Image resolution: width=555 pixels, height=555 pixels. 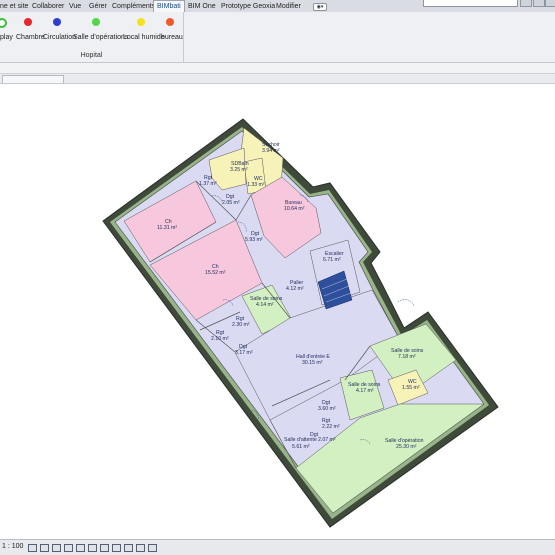 What do you see at coordinates (144, 37) in the screenshot?
I see `local-humide-button: Local humide` at bounding box center [144, 37].